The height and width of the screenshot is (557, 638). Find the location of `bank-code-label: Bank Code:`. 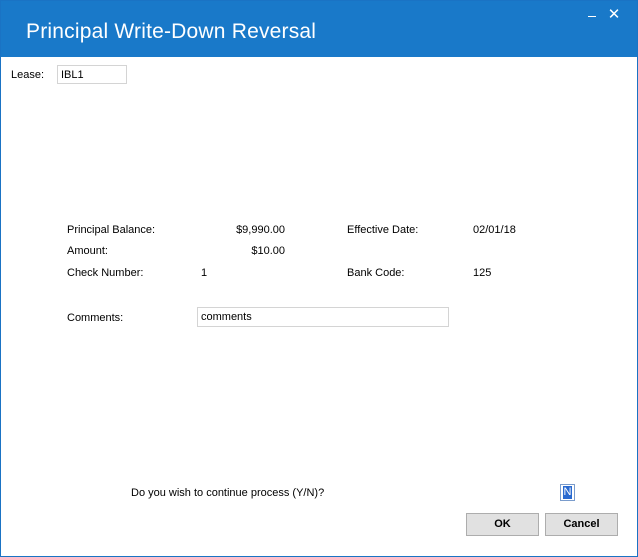

bank-code-label: Bank Code: is located at coordinates (376, 273).